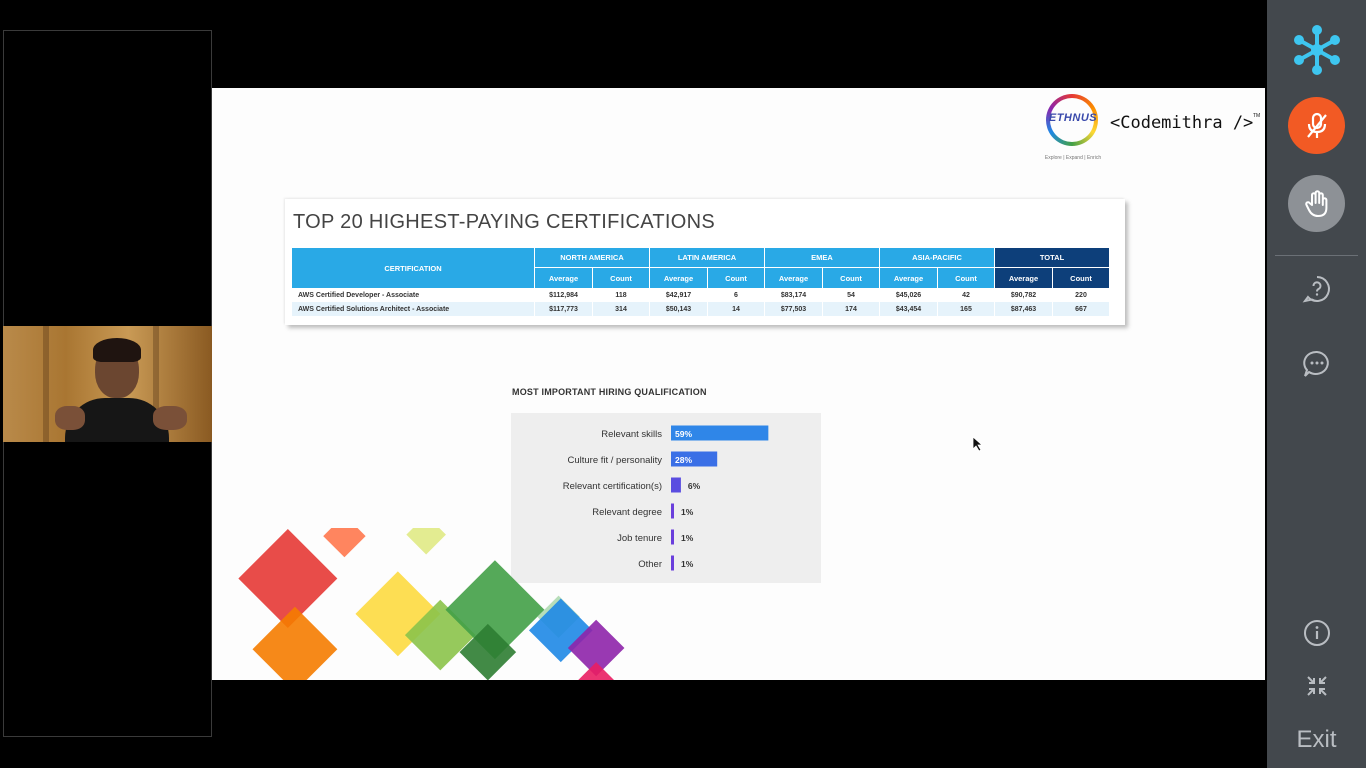  Describe the element at coordinates (1023, 295) in the screenshot. I see `table-cell: $90,782` at that location.